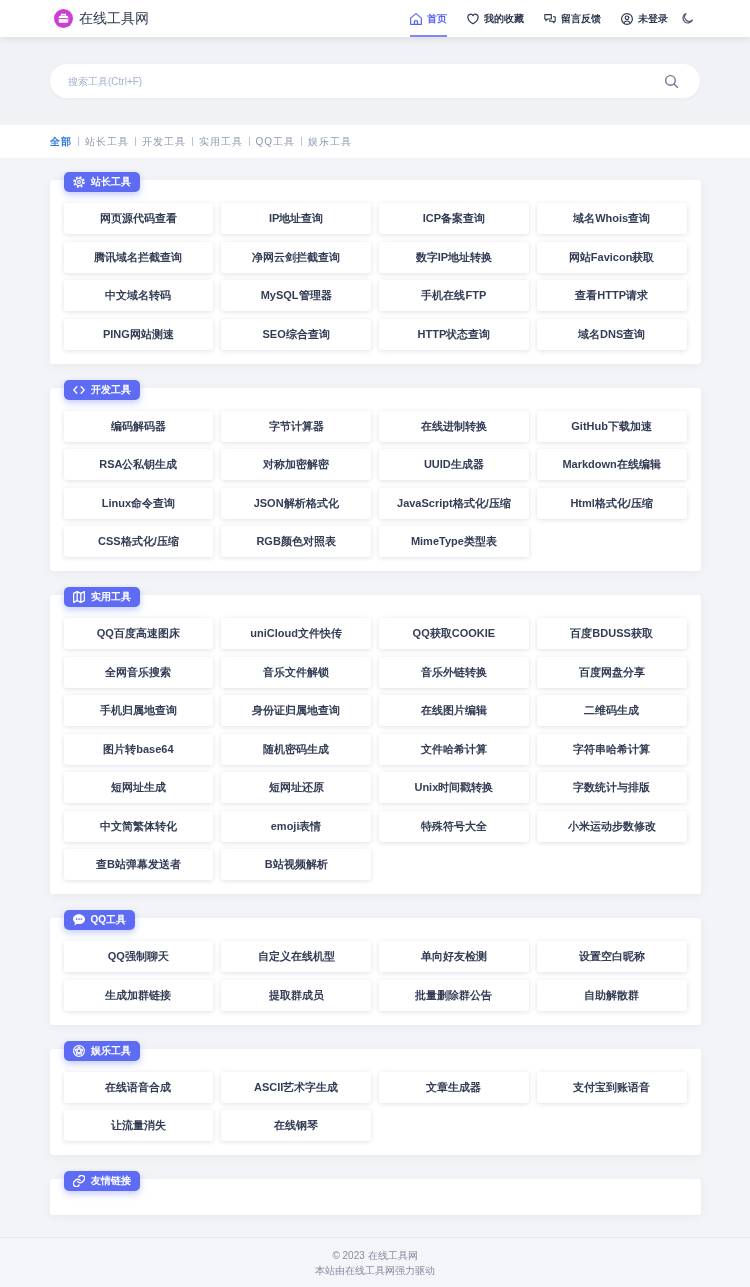  I want to click on copyright-text: © 2023 在线工具网, so click(375, 1256).